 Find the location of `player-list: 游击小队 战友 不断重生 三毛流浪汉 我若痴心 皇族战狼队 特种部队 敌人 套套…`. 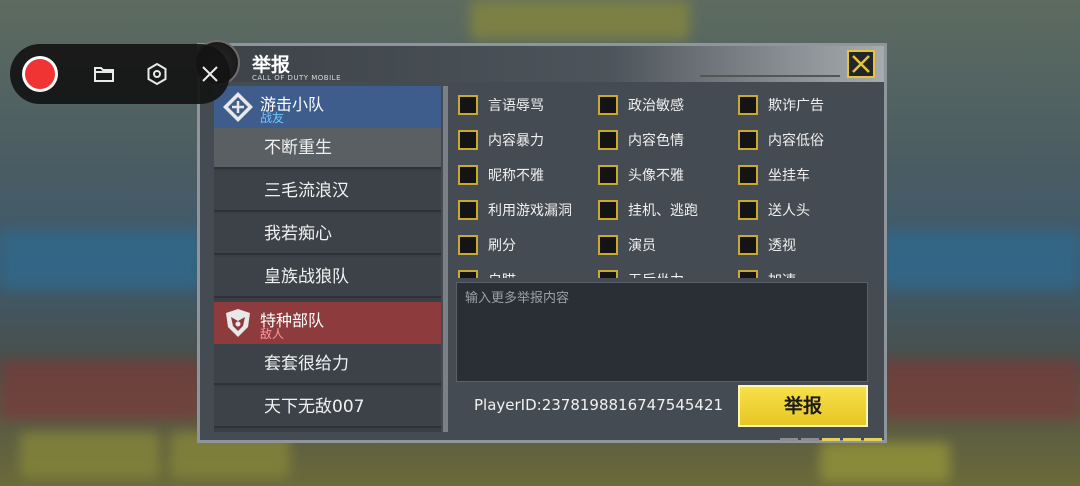

player-list: 游击小队 战友 不断重生 三毛流浪汉 我若痴心 皇族战狼队 特种部队 敌人 套套… is located at coordinates (327, 259).